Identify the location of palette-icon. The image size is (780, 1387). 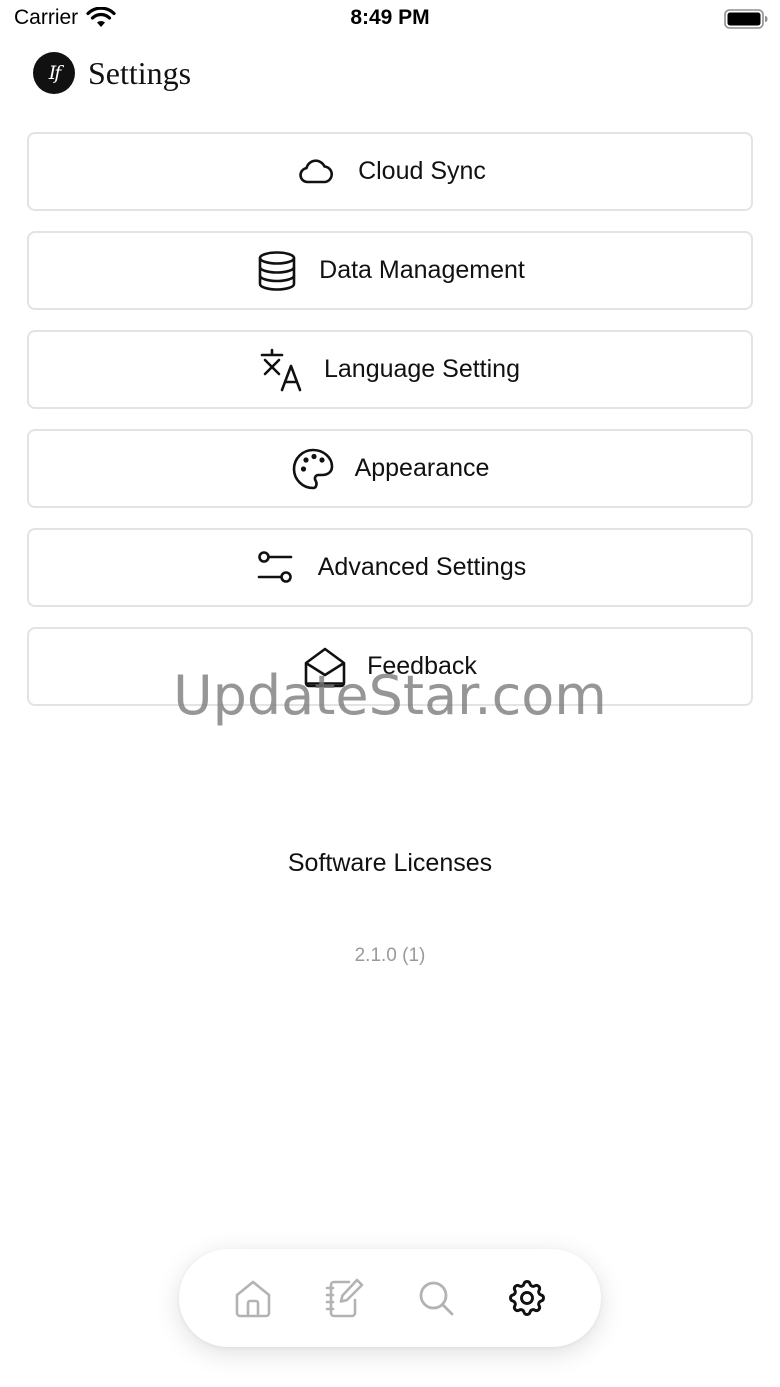
(313, 469).